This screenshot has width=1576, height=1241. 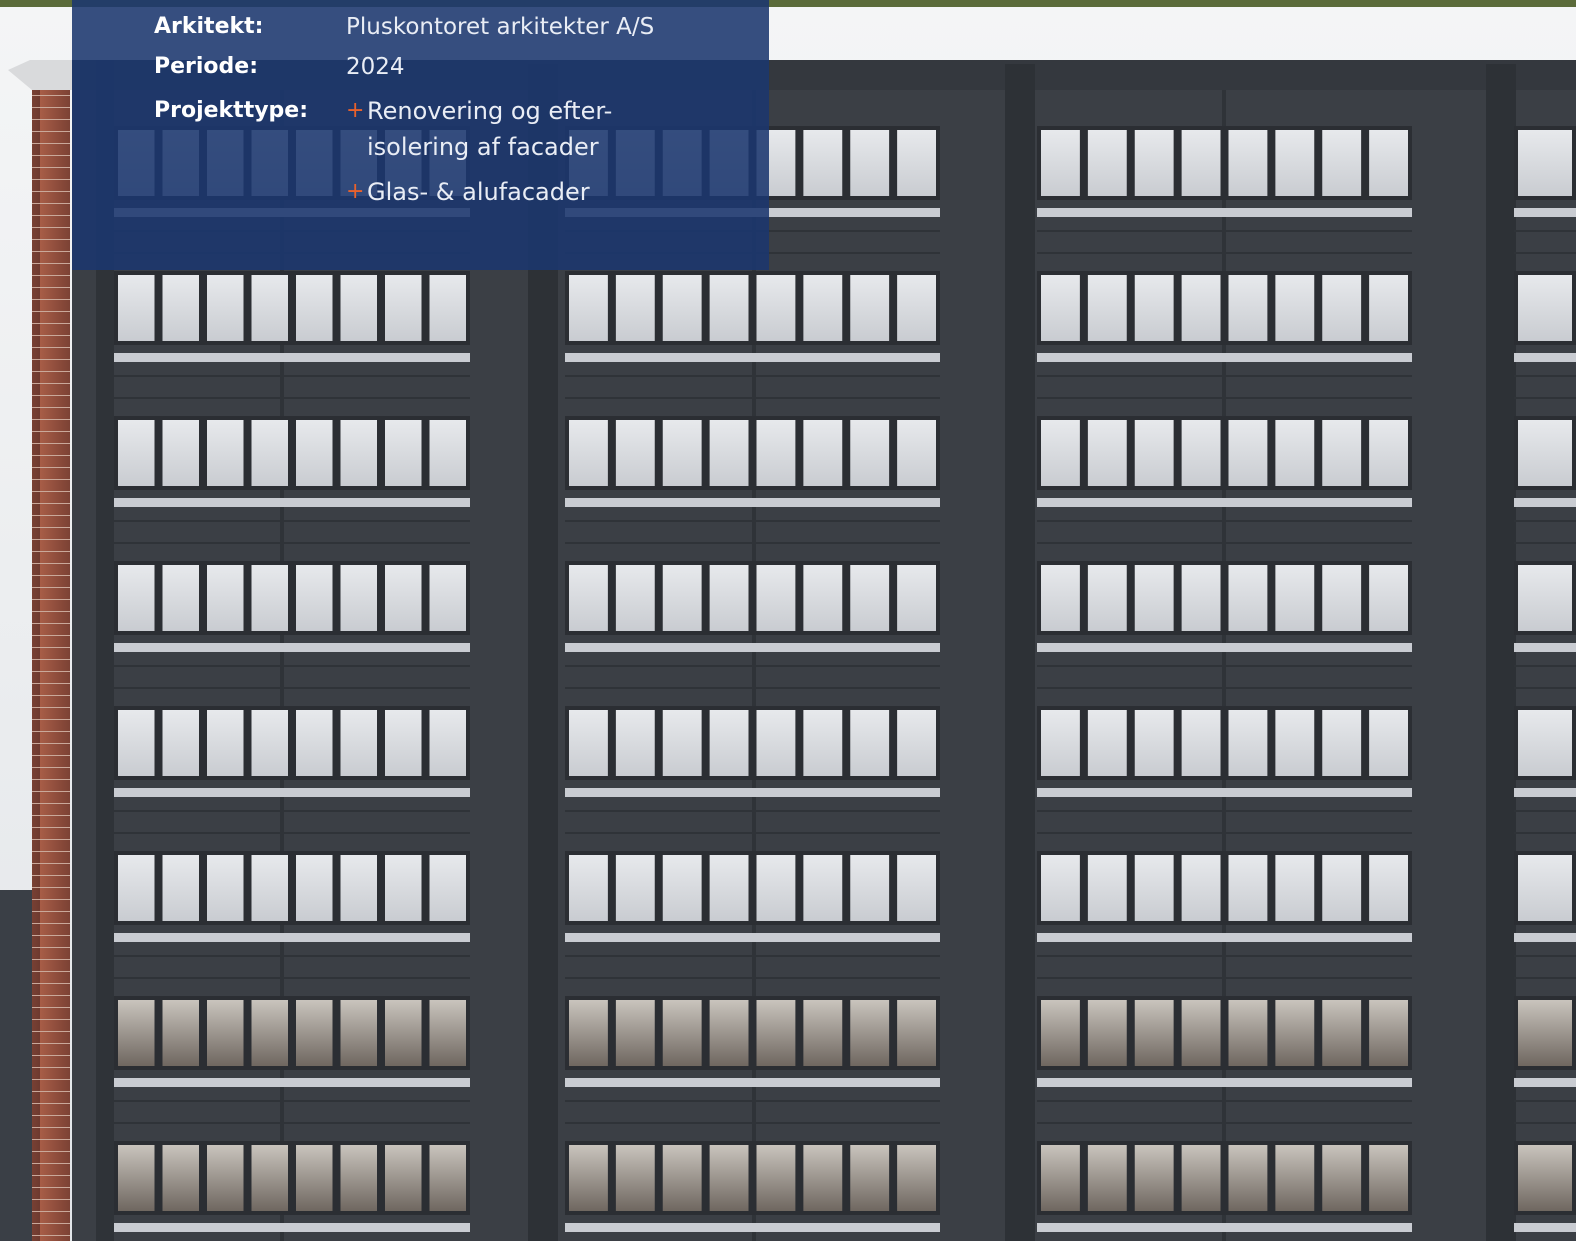 I want to click on architect-value: Pluskontoret arkitekter A/S, so click(x=500, y=27).